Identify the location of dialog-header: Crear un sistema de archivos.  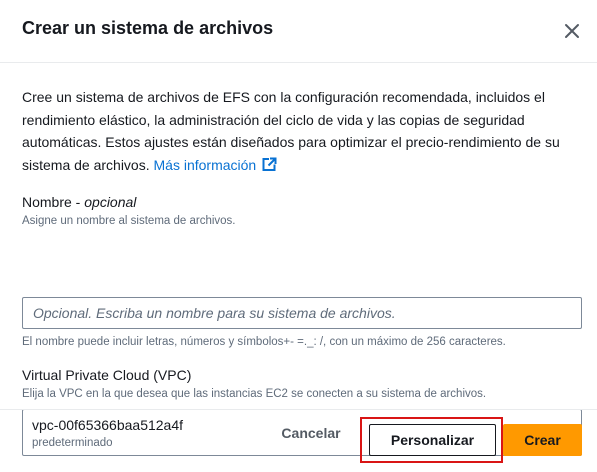
(298, 31).